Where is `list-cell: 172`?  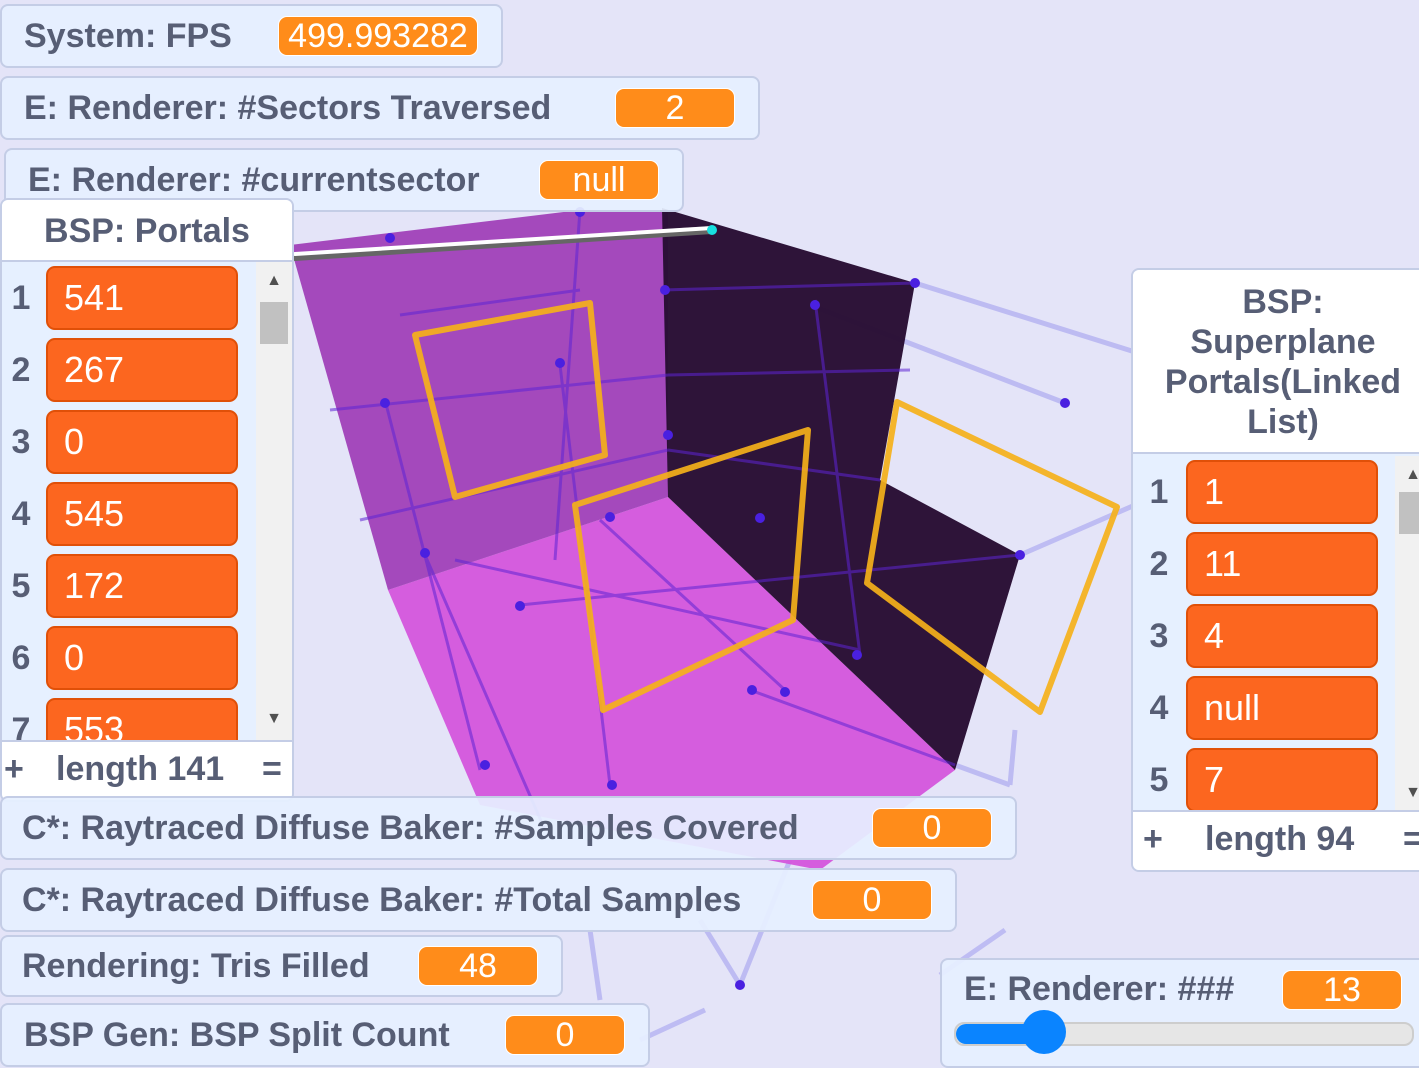 list-cell: 172 is located at coordinates (142, 586).